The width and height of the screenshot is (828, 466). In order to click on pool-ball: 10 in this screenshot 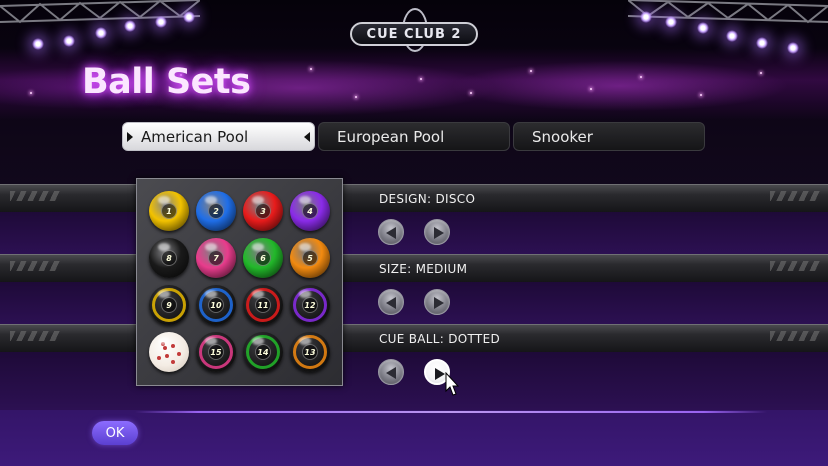, I will do `click(216, 305)`.